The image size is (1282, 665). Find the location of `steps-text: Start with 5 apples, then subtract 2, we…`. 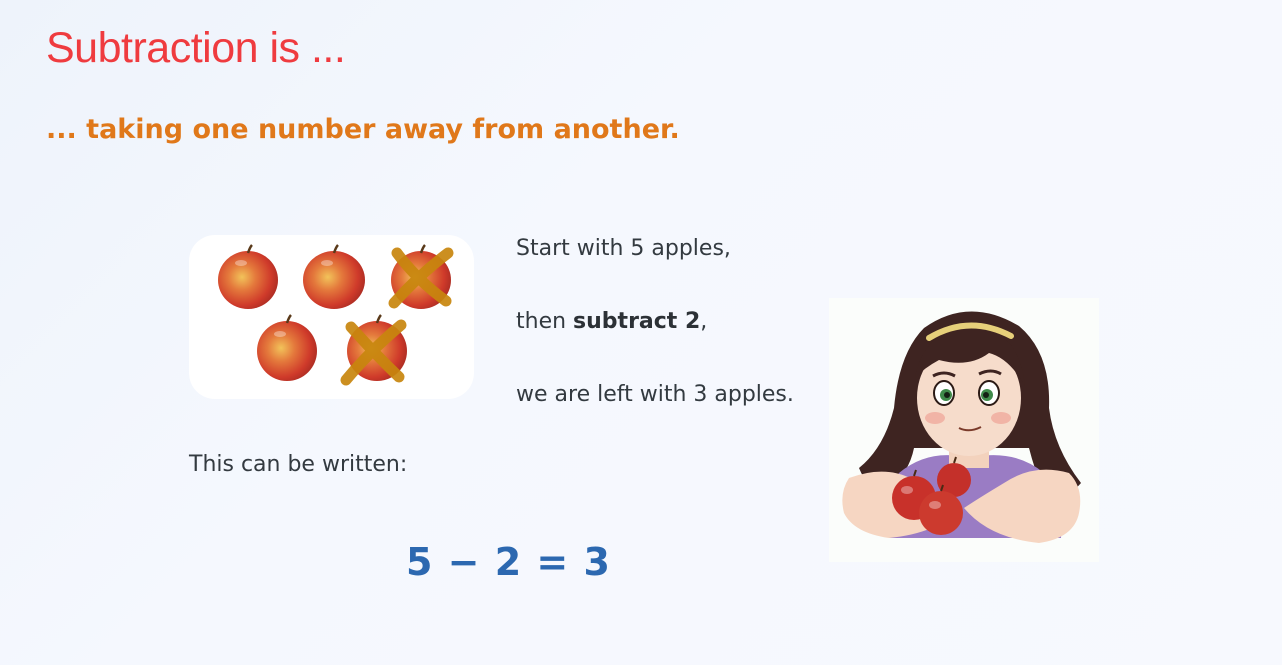

steps-text: Start with 5 apples, then subtract 2, we… is located at coordinates (655, 343).